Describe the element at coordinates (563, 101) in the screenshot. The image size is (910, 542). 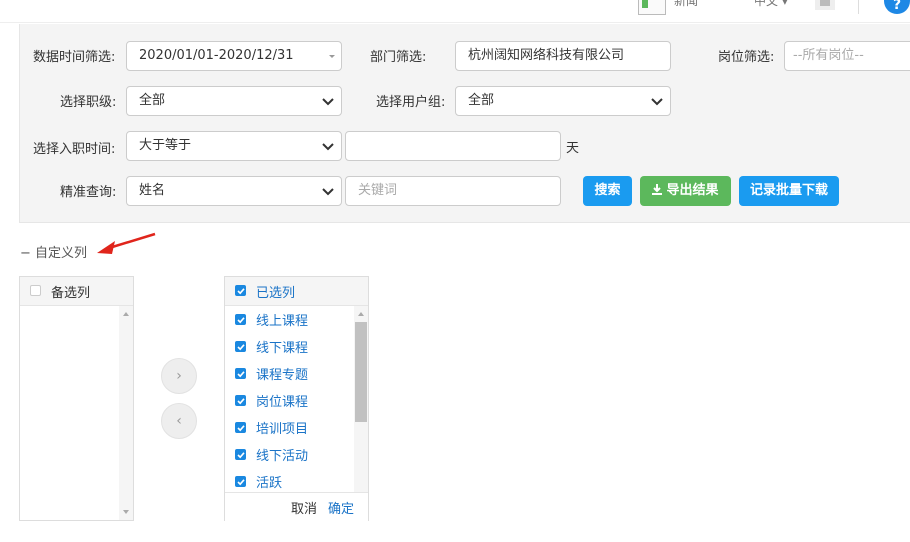
I see `user-group-select: 全部` at that location.